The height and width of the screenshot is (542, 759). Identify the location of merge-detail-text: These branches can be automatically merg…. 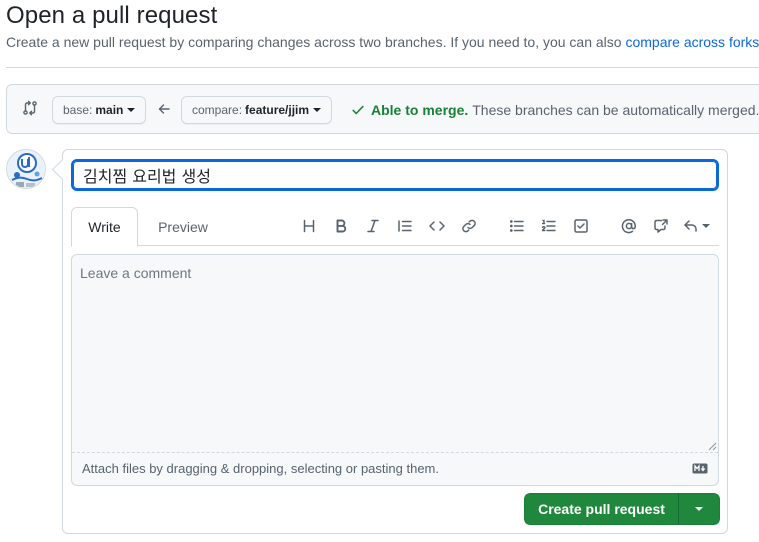
(615, 110).